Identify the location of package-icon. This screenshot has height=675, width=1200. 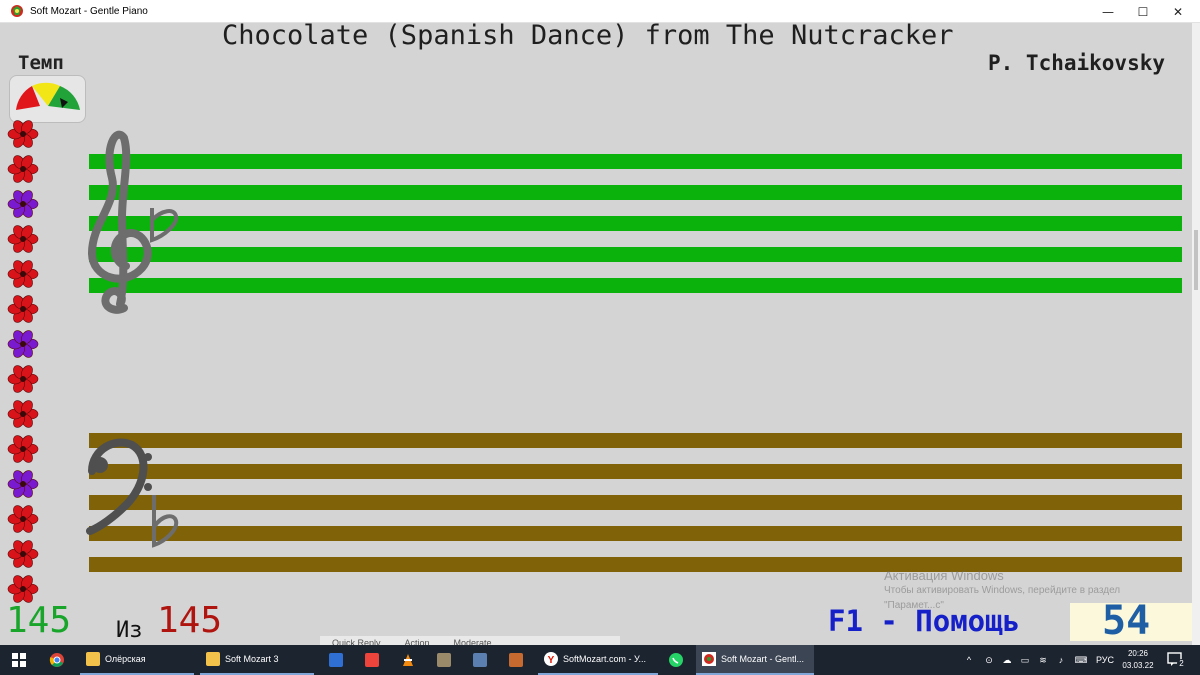
(516, 660).